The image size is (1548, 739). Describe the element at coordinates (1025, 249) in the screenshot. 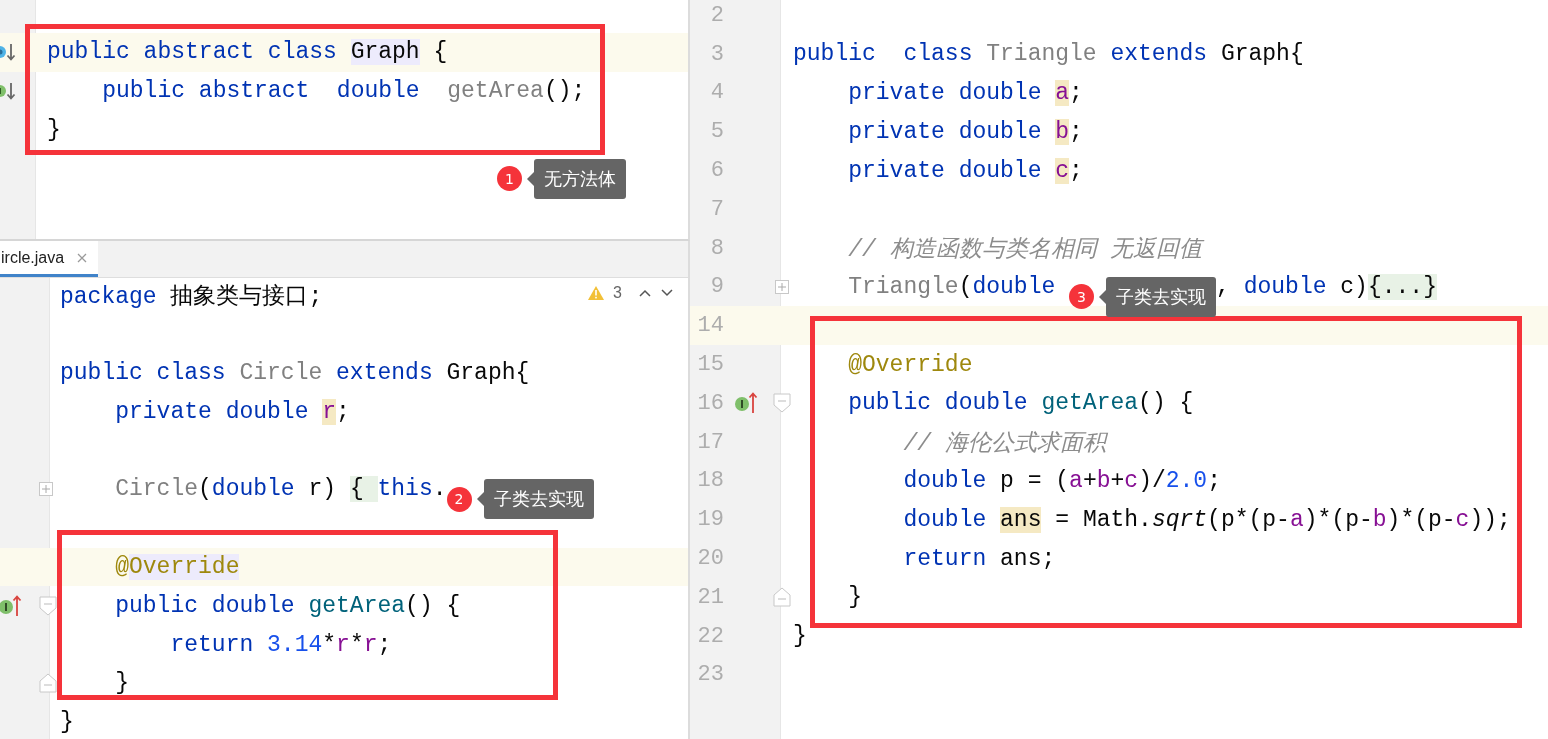

I see `code-text: // 构造函数与类名相同 无返回值` at that location.